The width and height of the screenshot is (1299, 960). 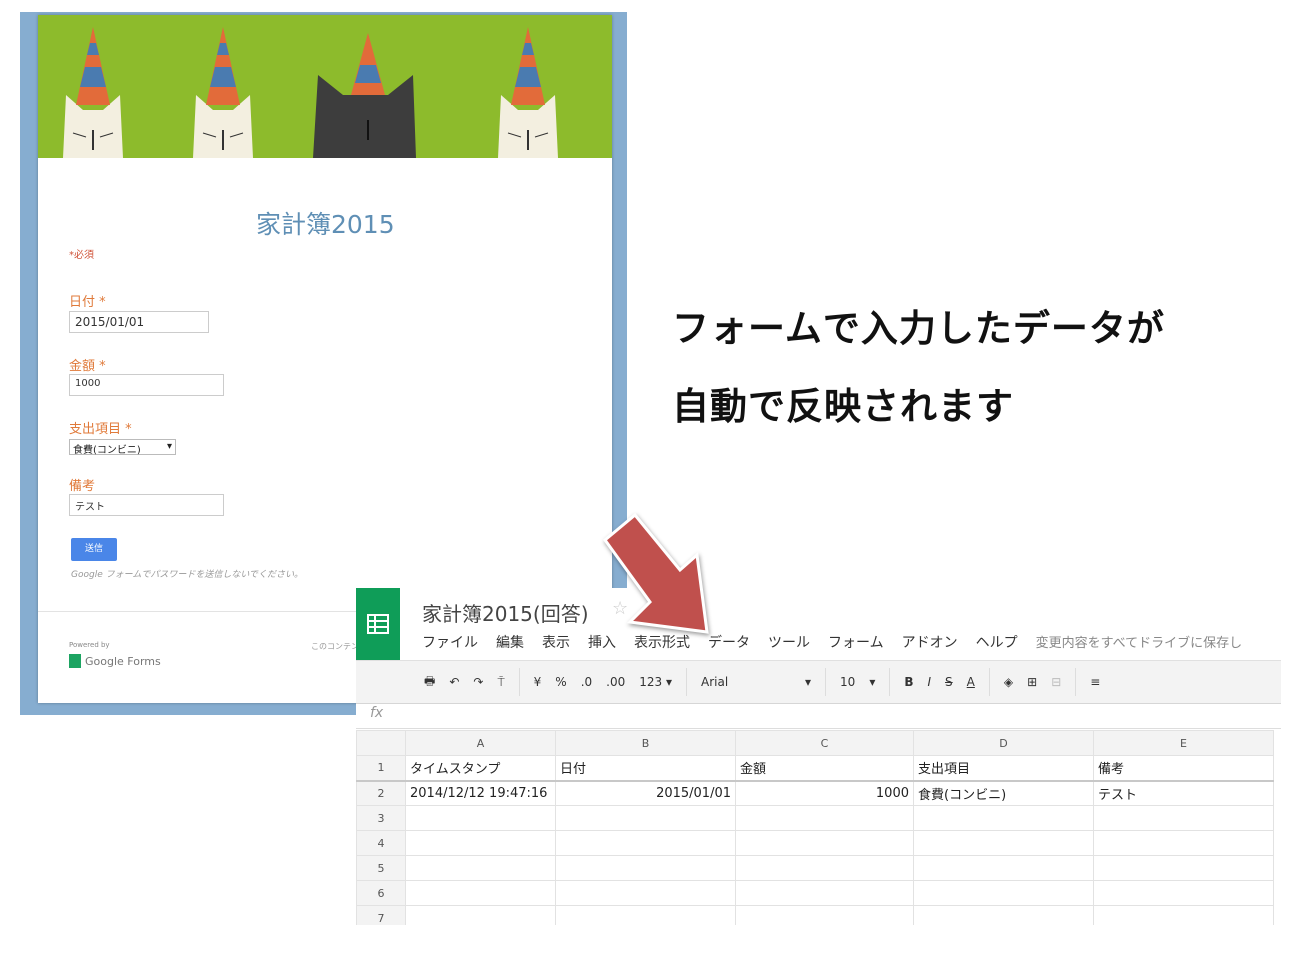 What do you see at coordinates (478, 682) in the screenshot?
I see `redo-icon: ↷` at bounding box center [478, 682].